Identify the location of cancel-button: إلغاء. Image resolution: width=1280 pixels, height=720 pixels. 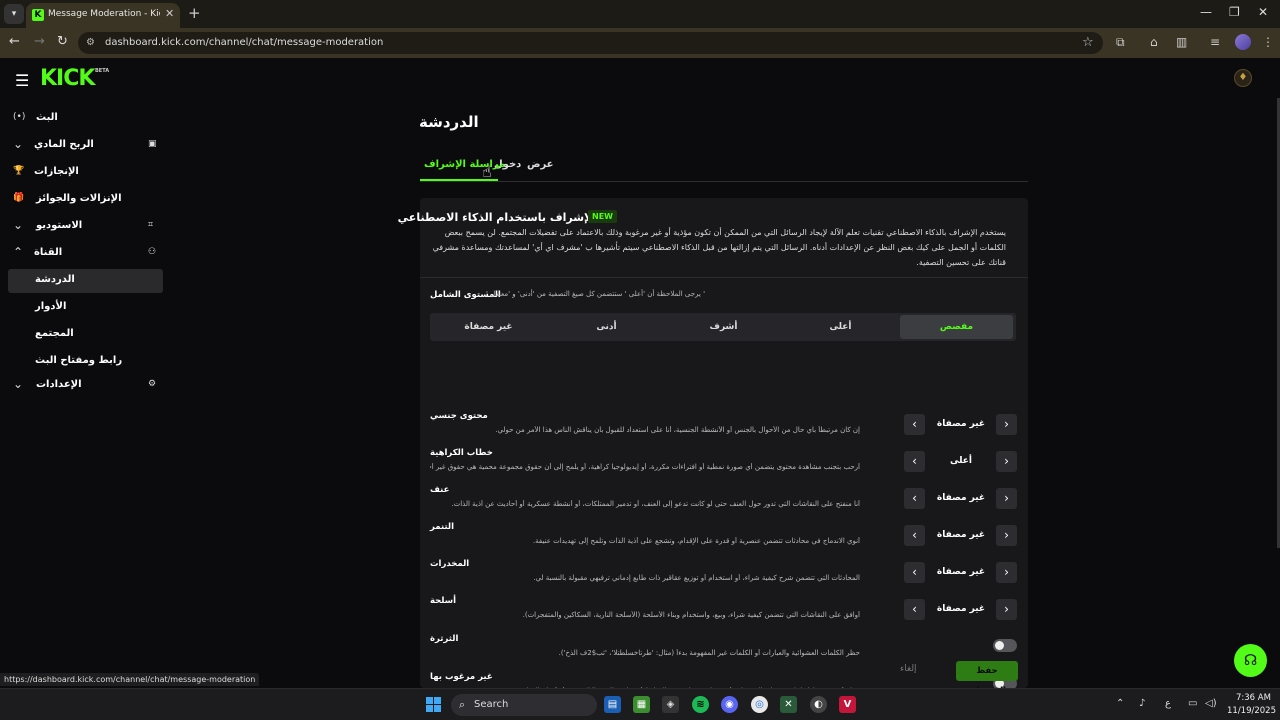
(908, 669).